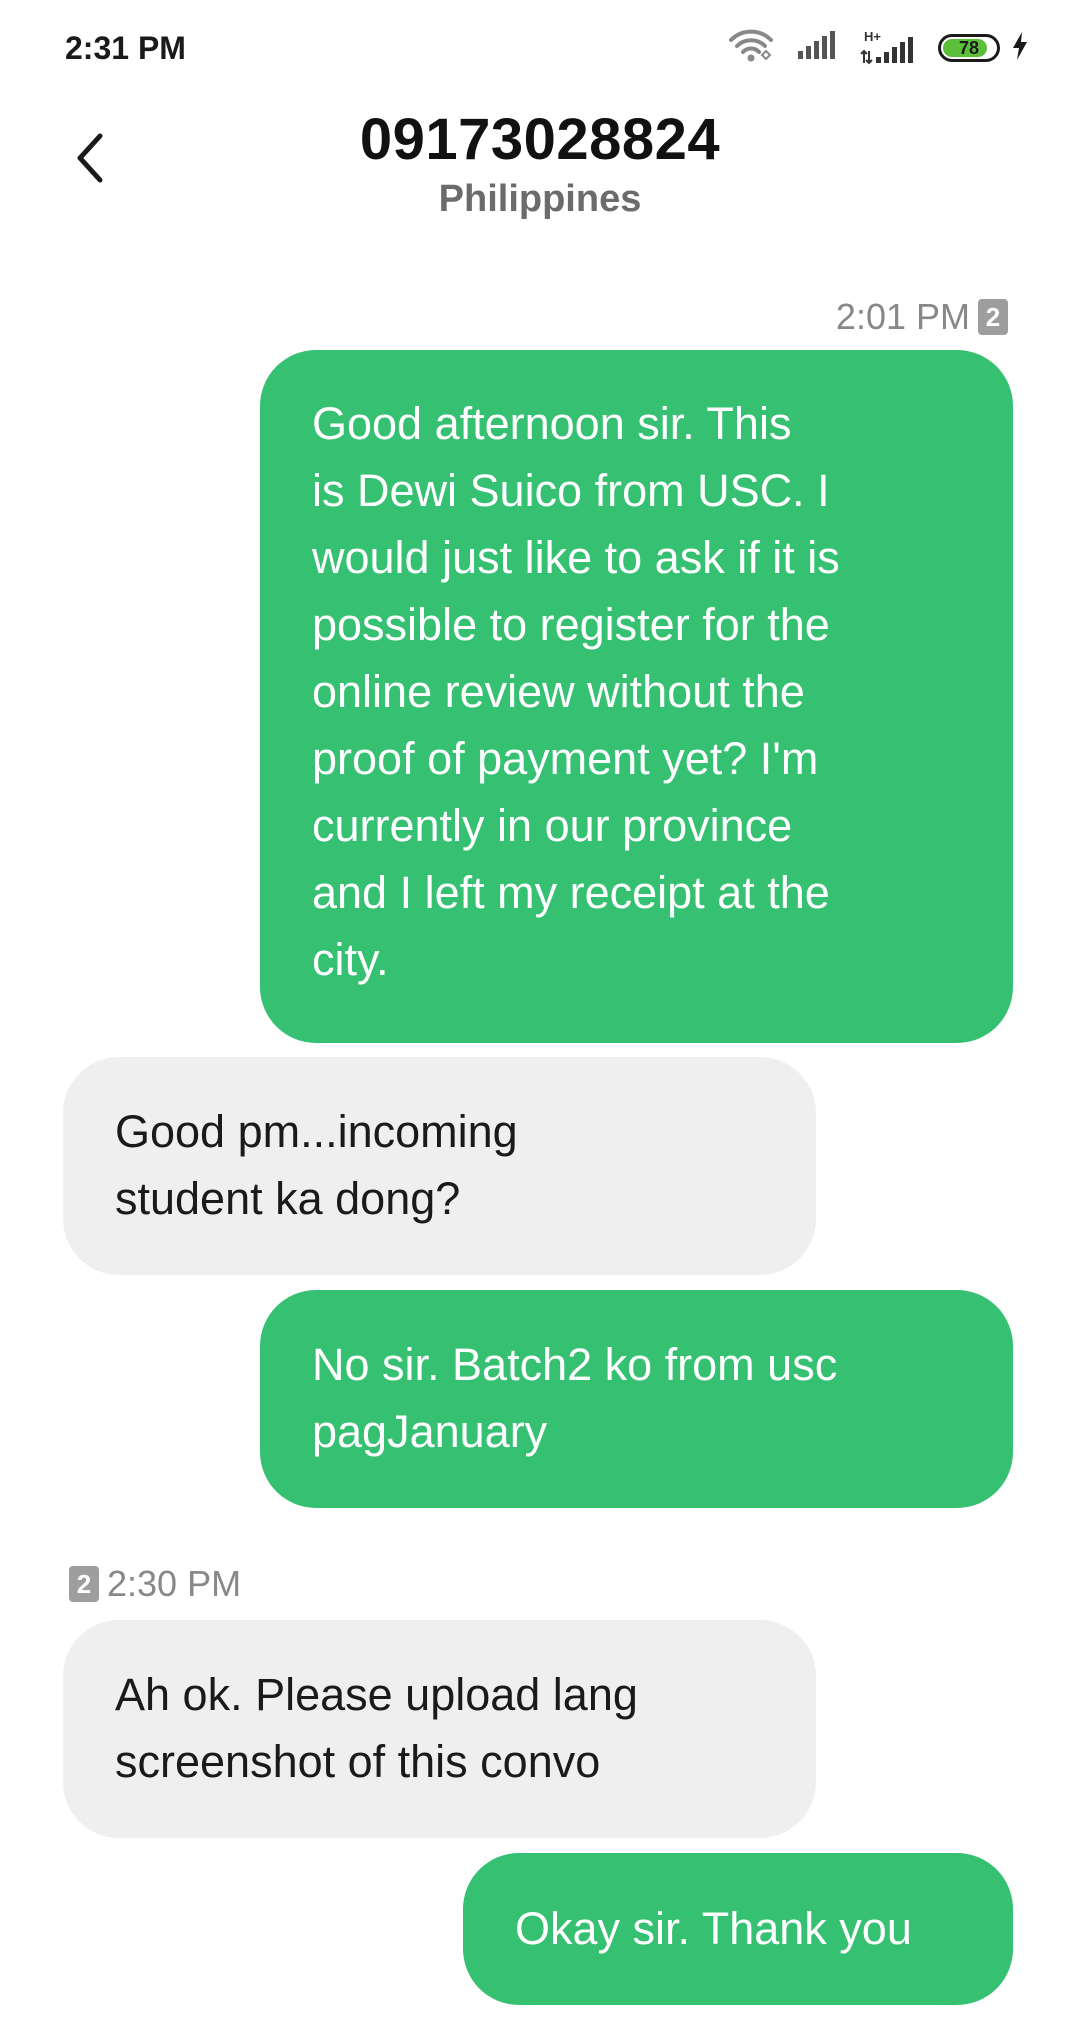  Describe the element at coordinates (439, 1166) in the screenshot. I see `incoming-message: Good pm...incoming student ka dong?` at that location.